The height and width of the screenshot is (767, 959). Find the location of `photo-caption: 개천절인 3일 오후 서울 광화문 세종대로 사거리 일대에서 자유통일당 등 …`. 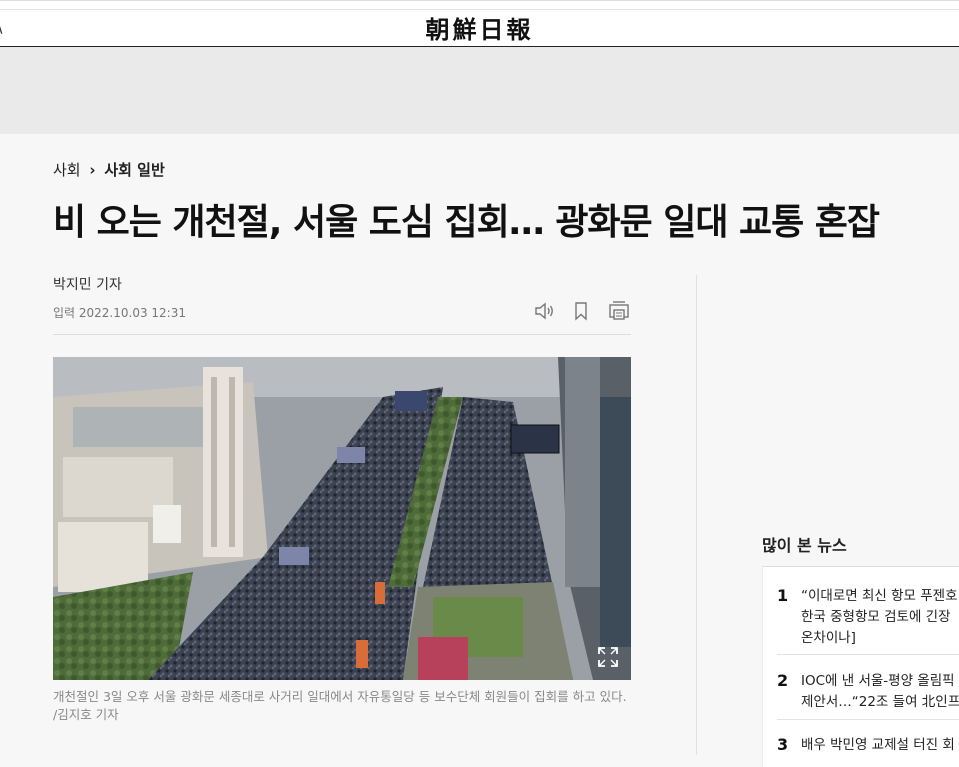

photo-caption: 개천절인 3일 오후 서울 광화문 세종대로 사거리 일대에서 자유통일당 등 … is located at coordinates (340, 705).